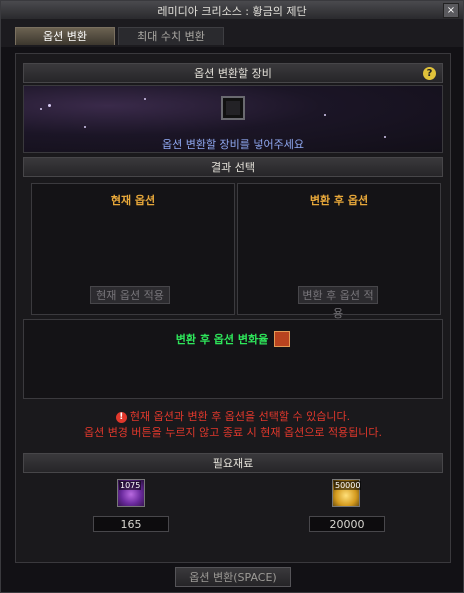  I want to click on equip-instruction: 옵션 변환할 장비를 넣어주세요, so click(233, 144).